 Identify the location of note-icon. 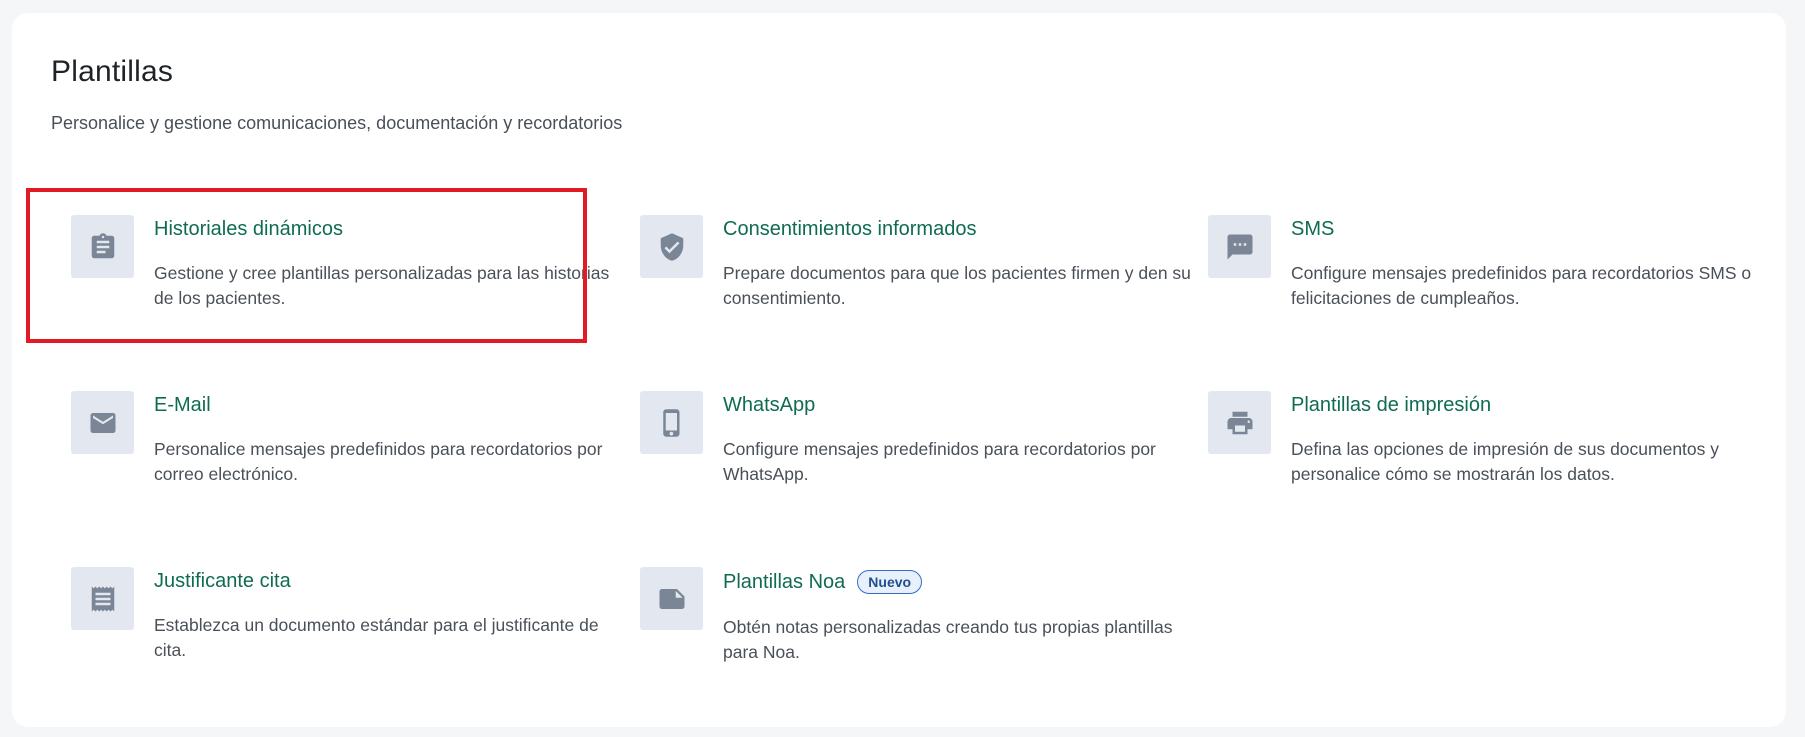
(671, 598).